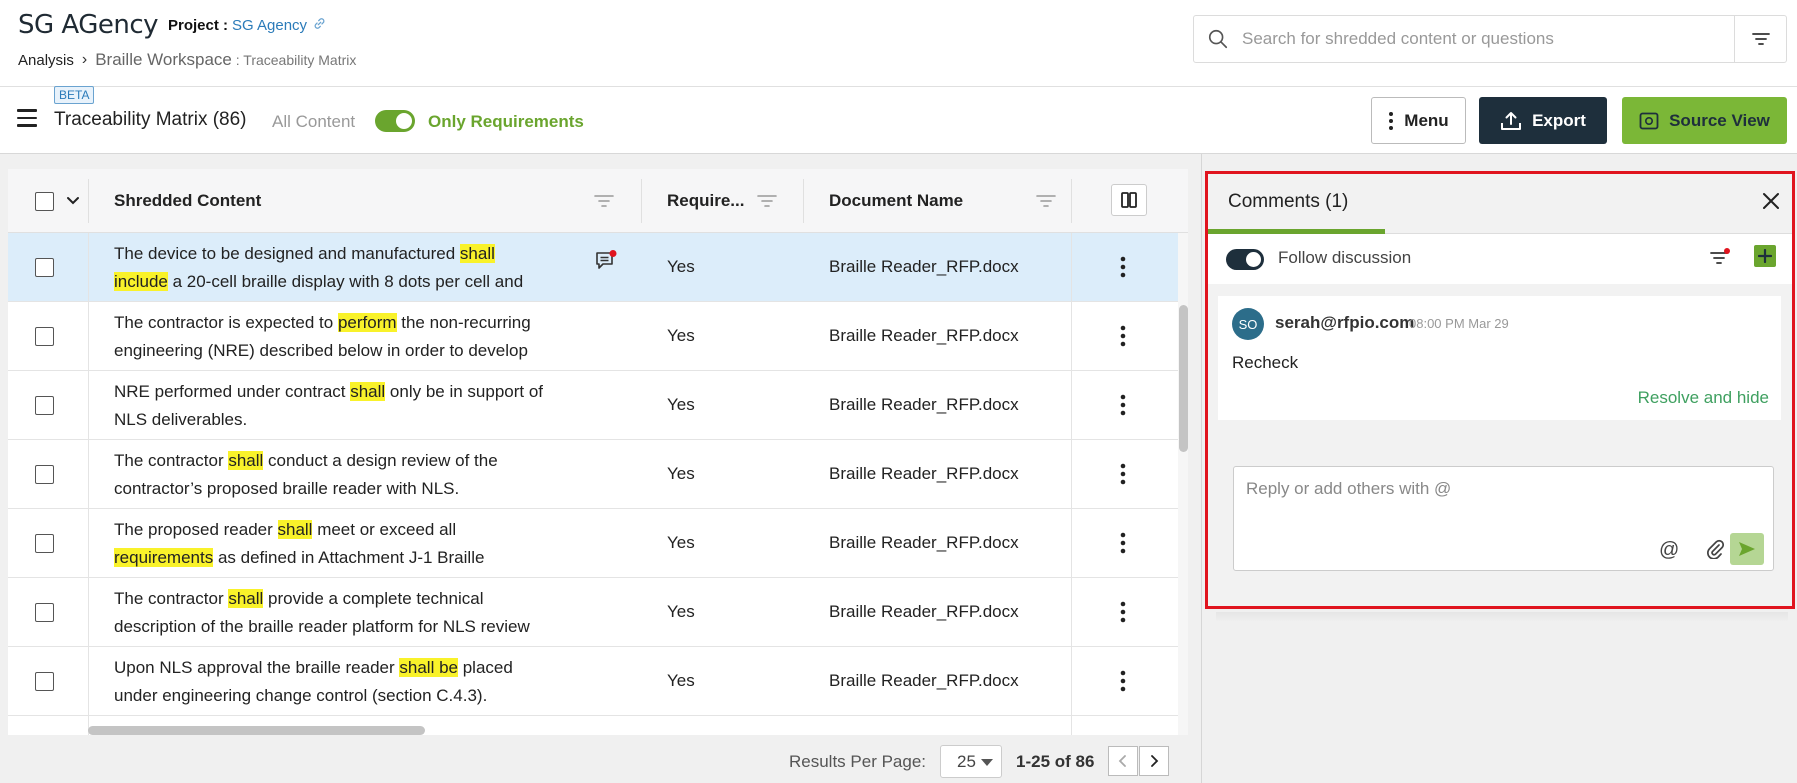  Describe the element at coordinates (27, 118) in the screenshot. I see `menu-icon` at that location.